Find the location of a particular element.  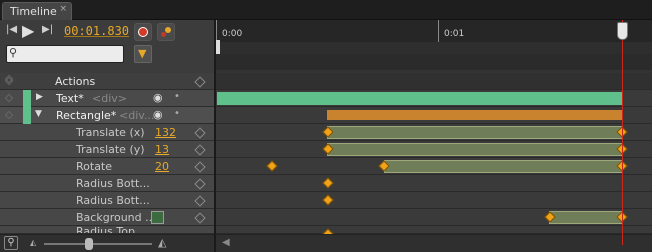

actions-label: Actions is located at coordinates (75, 81).